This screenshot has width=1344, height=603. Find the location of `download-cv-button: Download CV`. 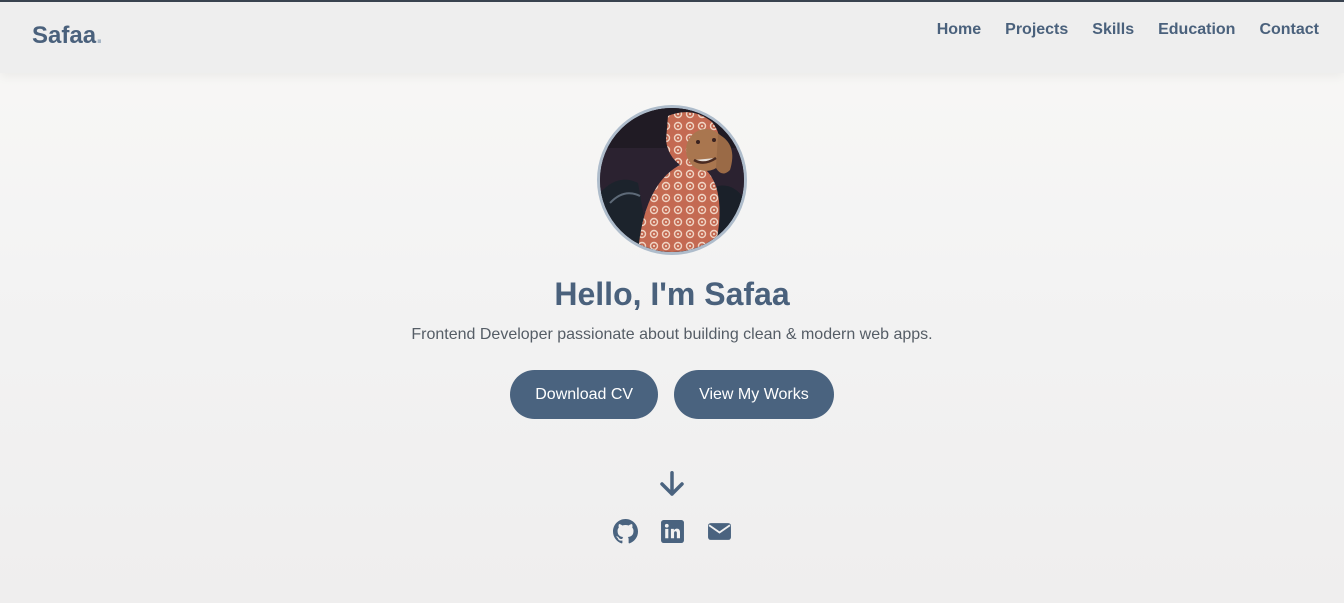

download-cv-button: Download CV is located at coordinates (584, 394).